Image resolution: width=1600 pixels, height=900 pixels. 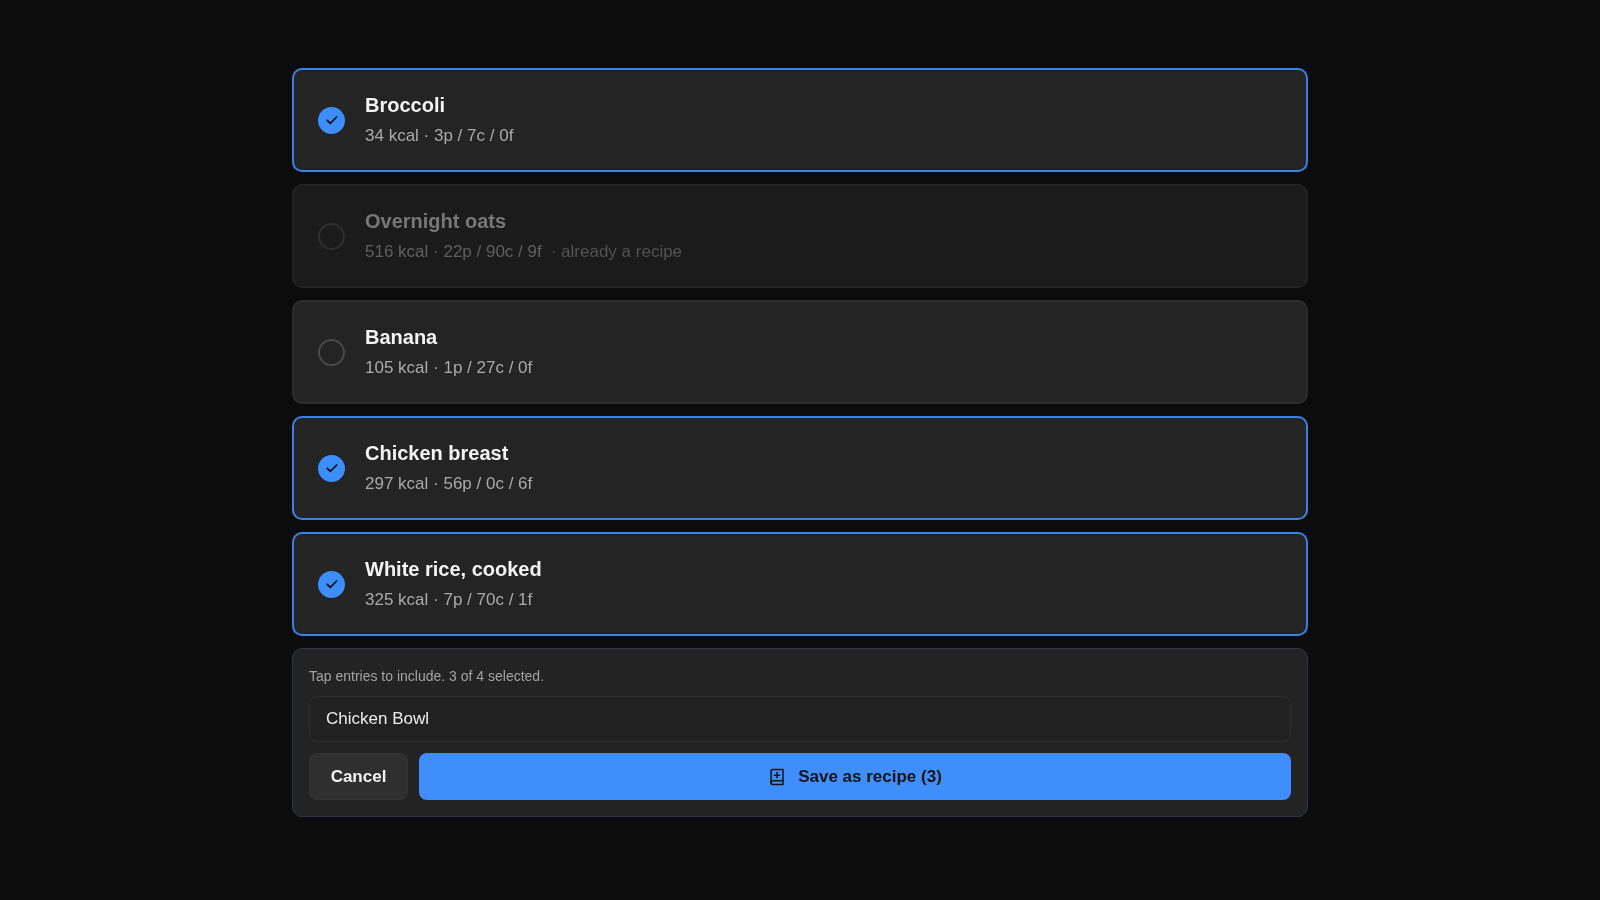 I want to click on food-entry-card: Broccoli 34 kcal · 3p / 7c / 0f, so click(x=800, y=120).